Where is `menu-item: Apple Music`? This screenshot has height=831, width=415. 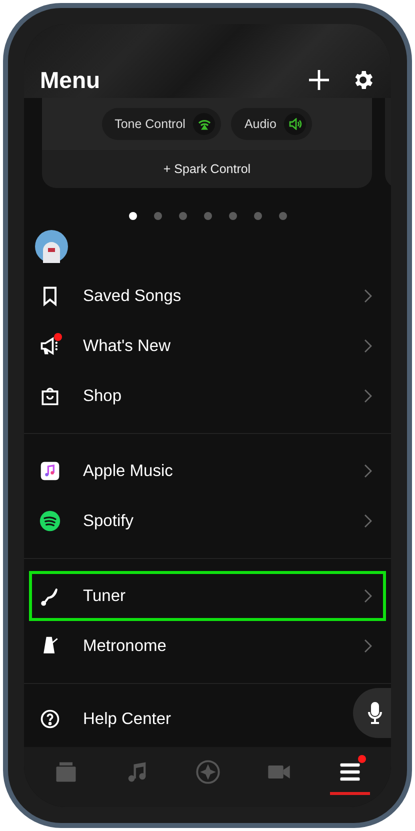 menu-item: Apple Music is located at coordinates (207, 471).